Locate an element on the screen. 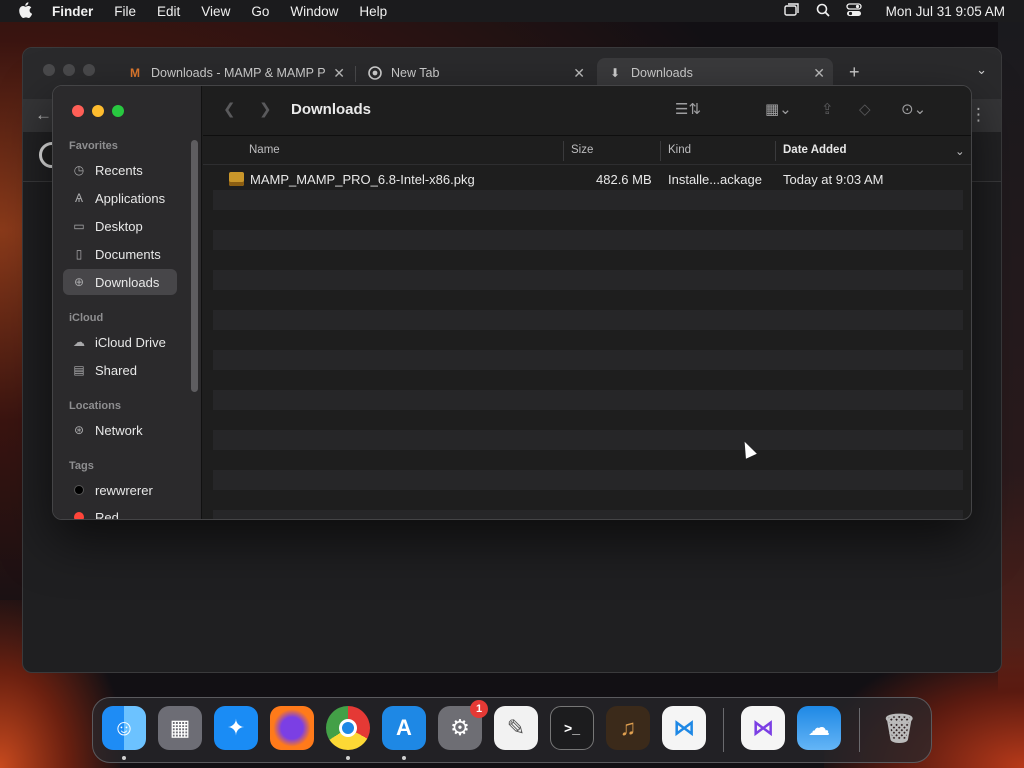 The height and width of the screenshot is (768, 1024). globe-icon: ⊛ is located at coordinates (79, 430).